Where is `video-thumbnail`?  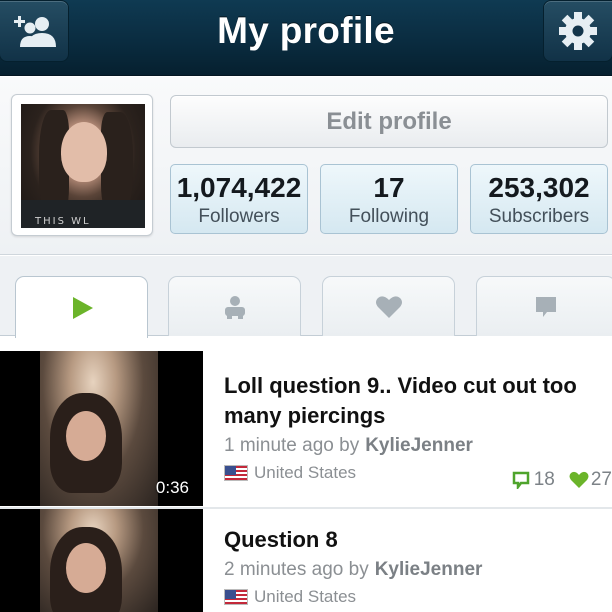 video-thumbnail is located at coordinates (101, 560).